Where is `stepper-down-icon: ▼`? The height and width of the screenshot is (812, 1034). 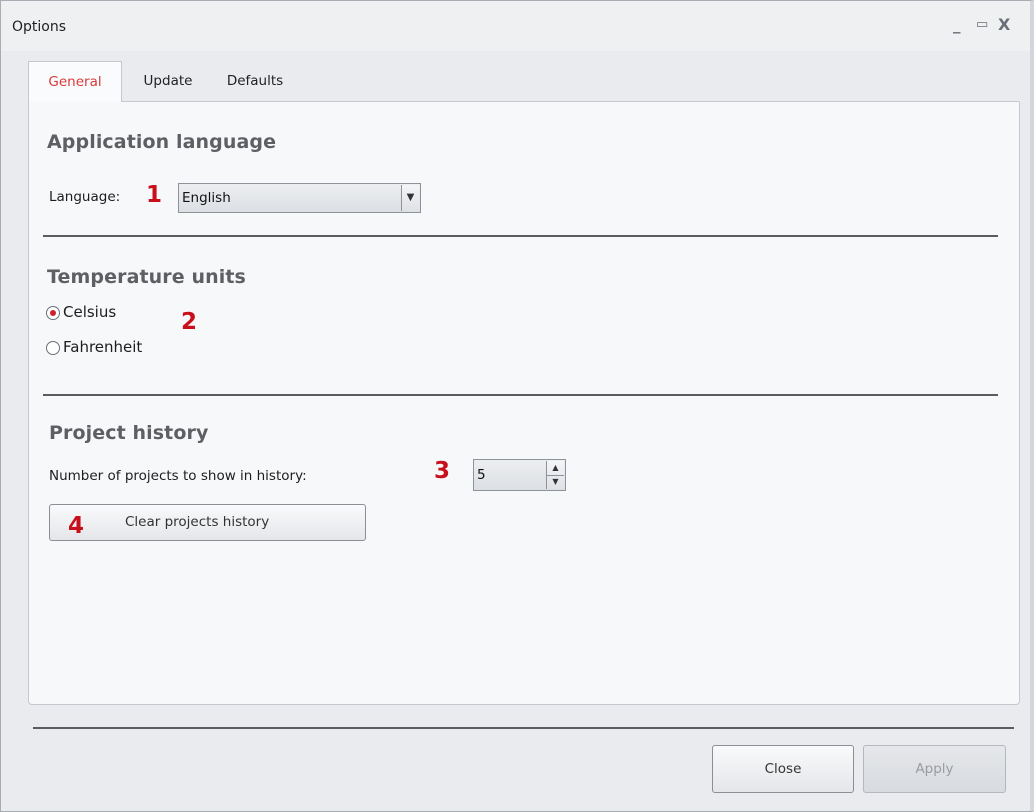 stepper-down-icon: ▼ is located at coordinates (555, 482).